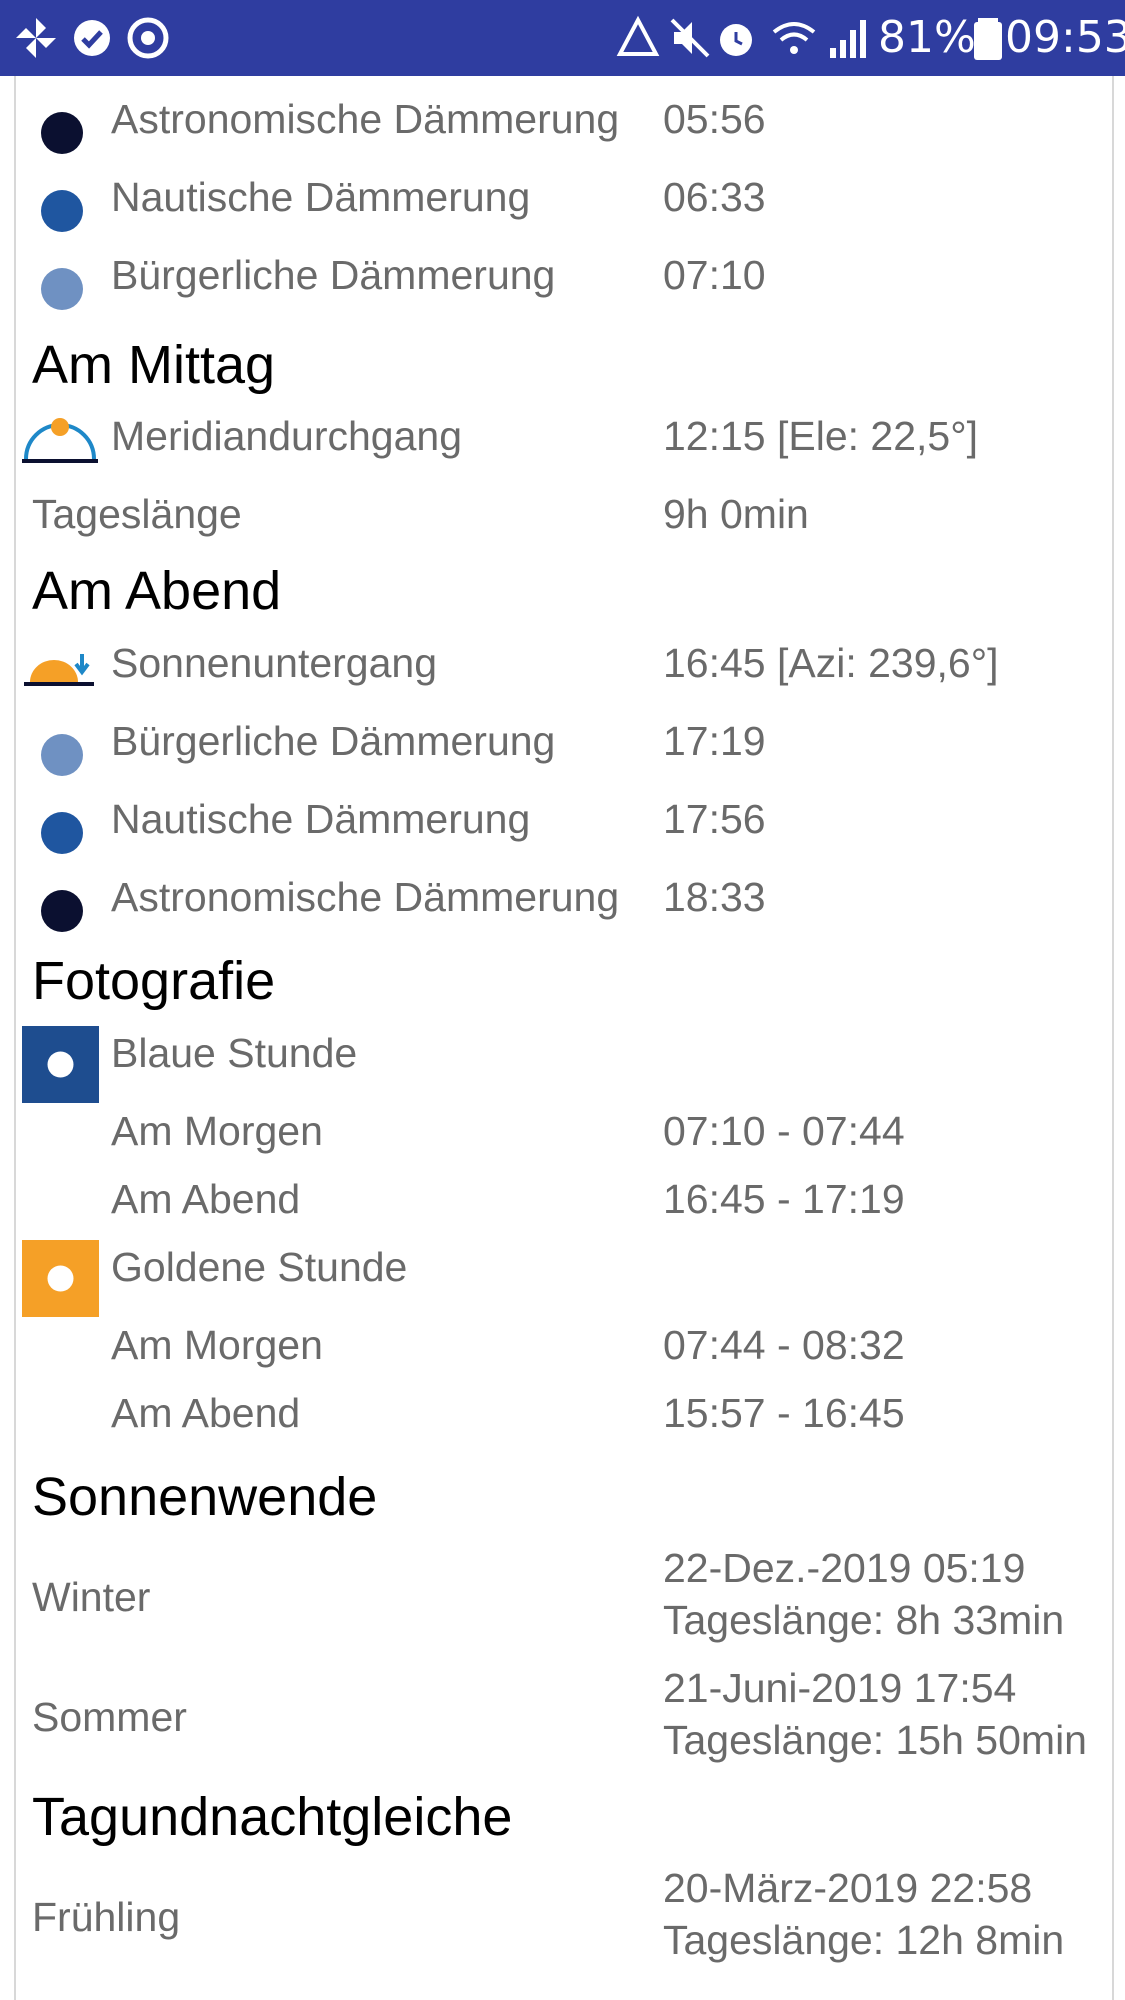 This screenshot has height=2000, width=1125. What do you see at coordinates (840, 1688) in the screenshot?
I see `summer-date: 21-Juni-2019 17:54` at bounding box center [840, 1688].